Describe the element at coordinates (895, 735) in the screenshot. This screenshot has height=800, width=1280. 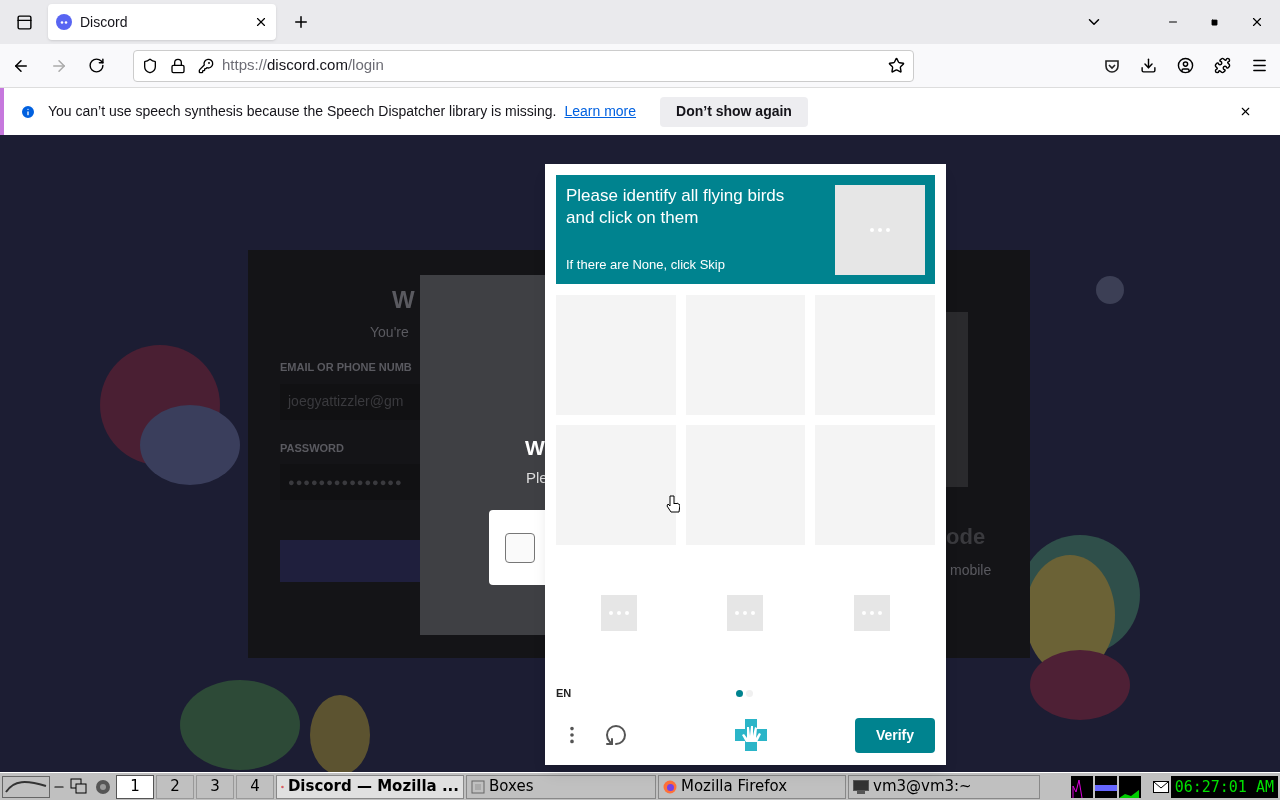
I see `verify-button: Verify` at that location.